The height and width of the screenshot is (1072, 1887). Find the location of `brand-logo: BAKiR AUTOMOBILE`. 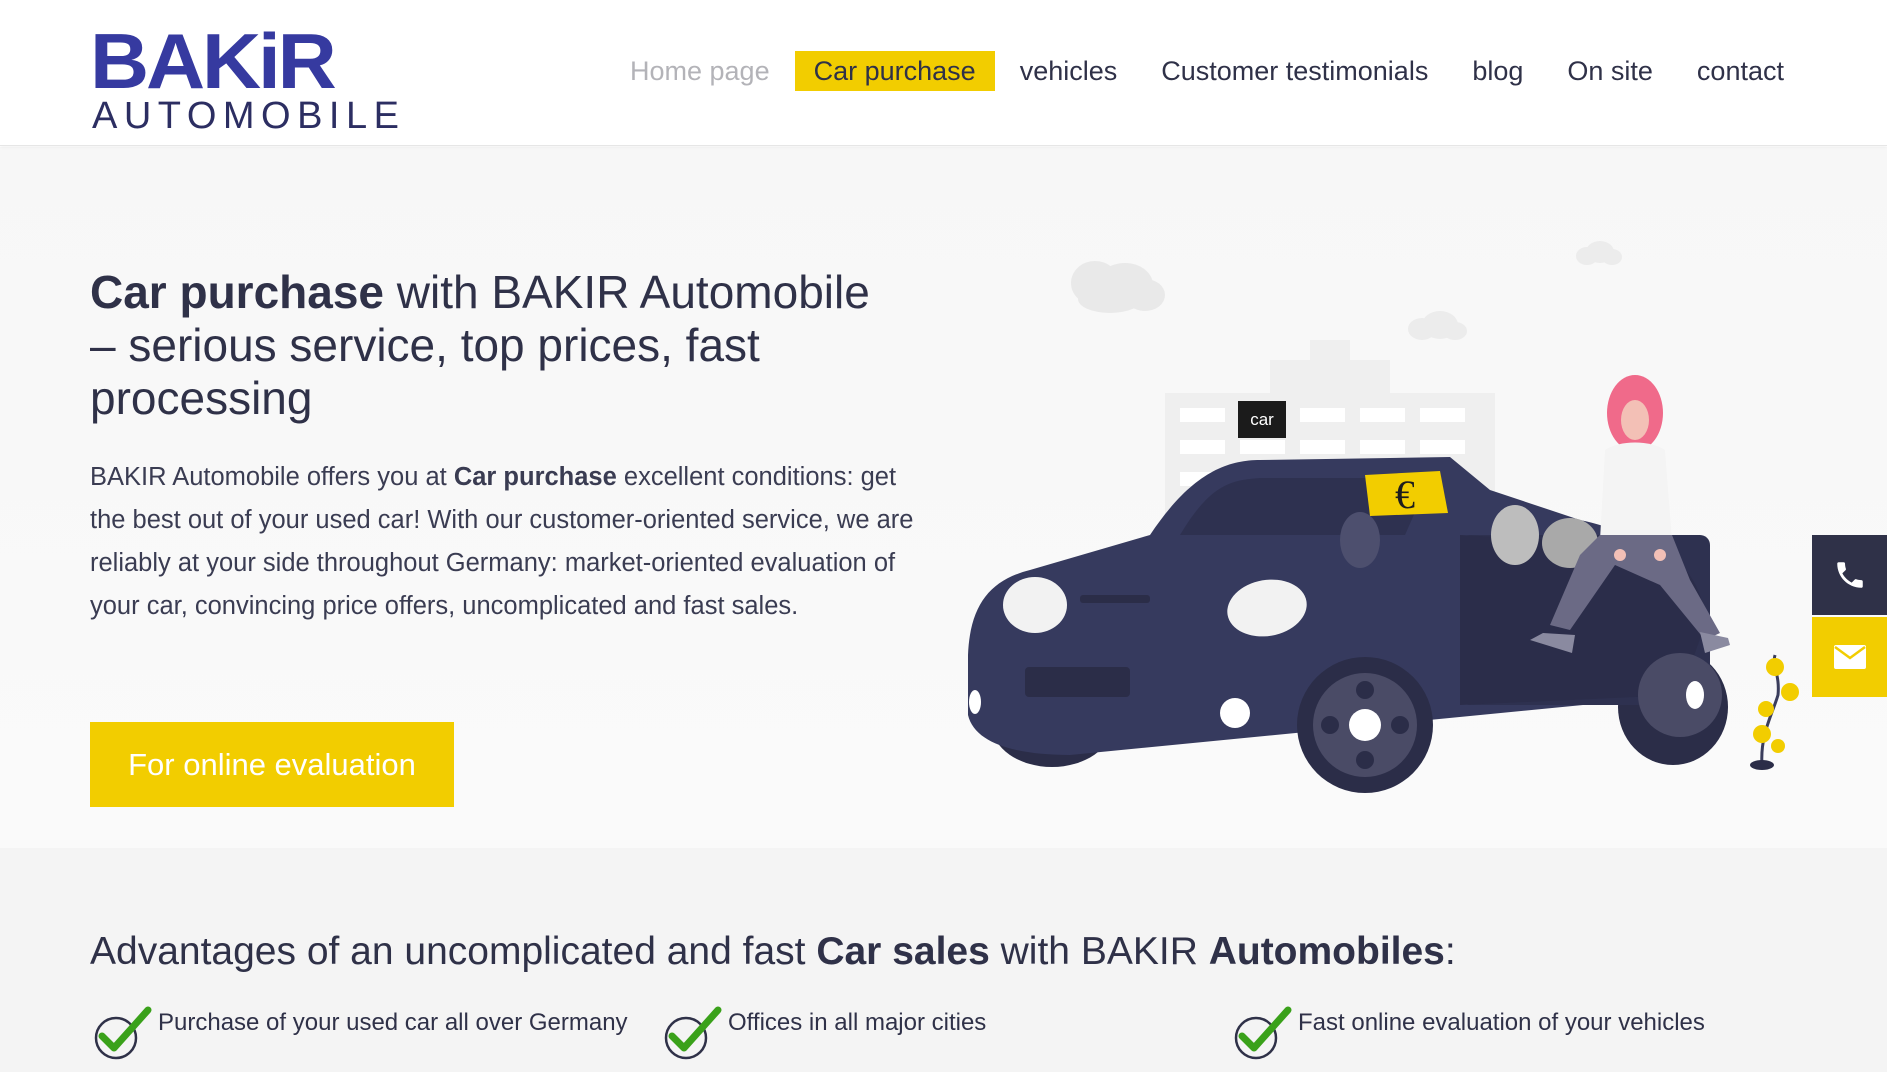

brand-logo: BAKiR AUTOMOBILE is located at coordinates (244, 76).